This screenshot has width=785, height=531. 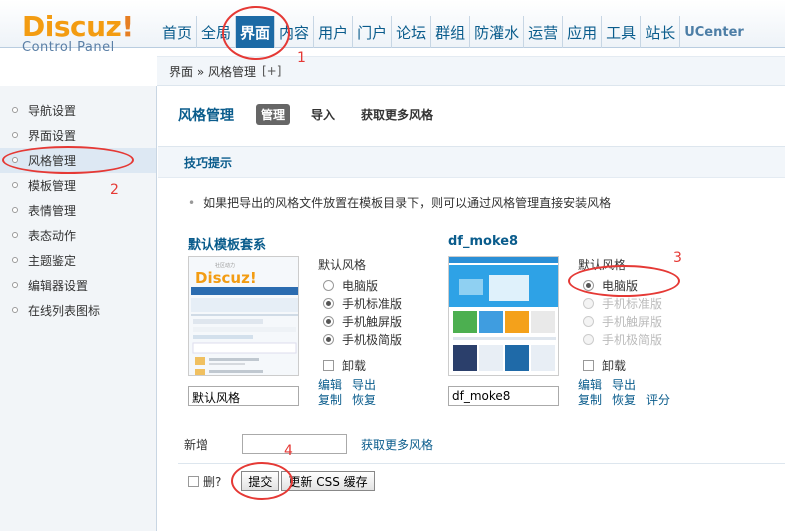 What do you see at coordinates (373, 32) in the screenshot?
I see `nav-portal: 门户` at bounding box center [373, 32].